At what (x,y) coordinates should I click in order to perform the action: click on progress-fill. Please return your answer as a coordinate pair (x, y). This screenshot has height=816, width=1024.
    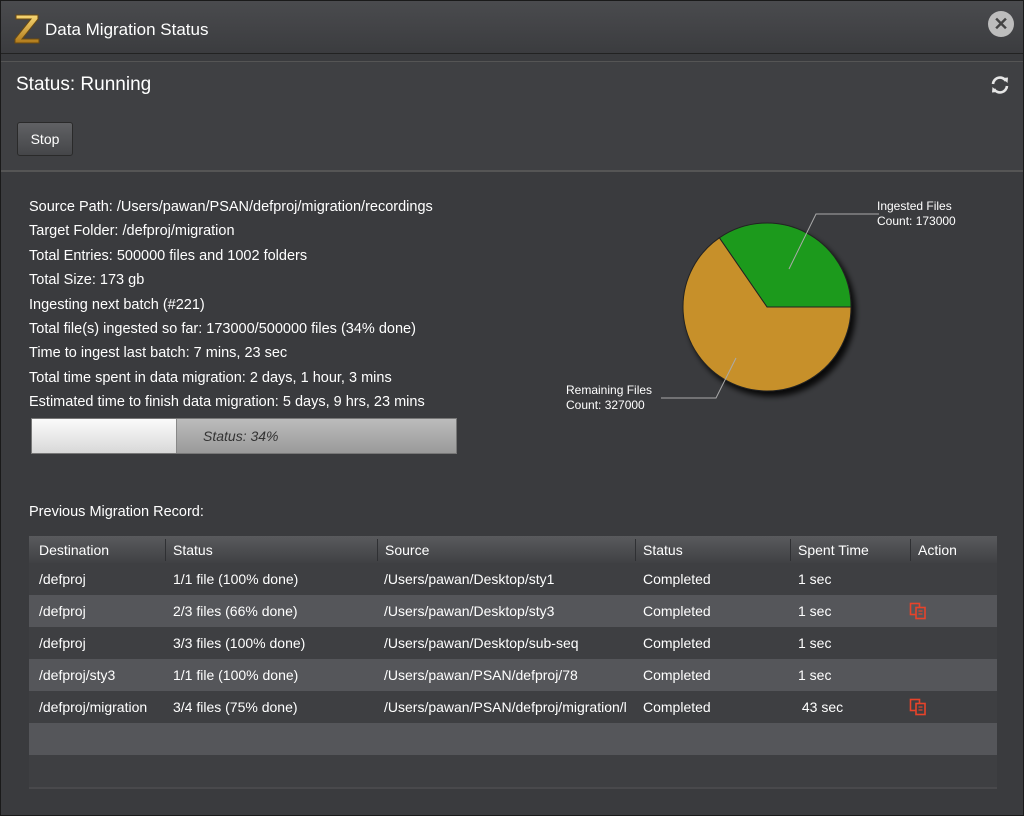
    Looking at the image, I should click on (105, 436).